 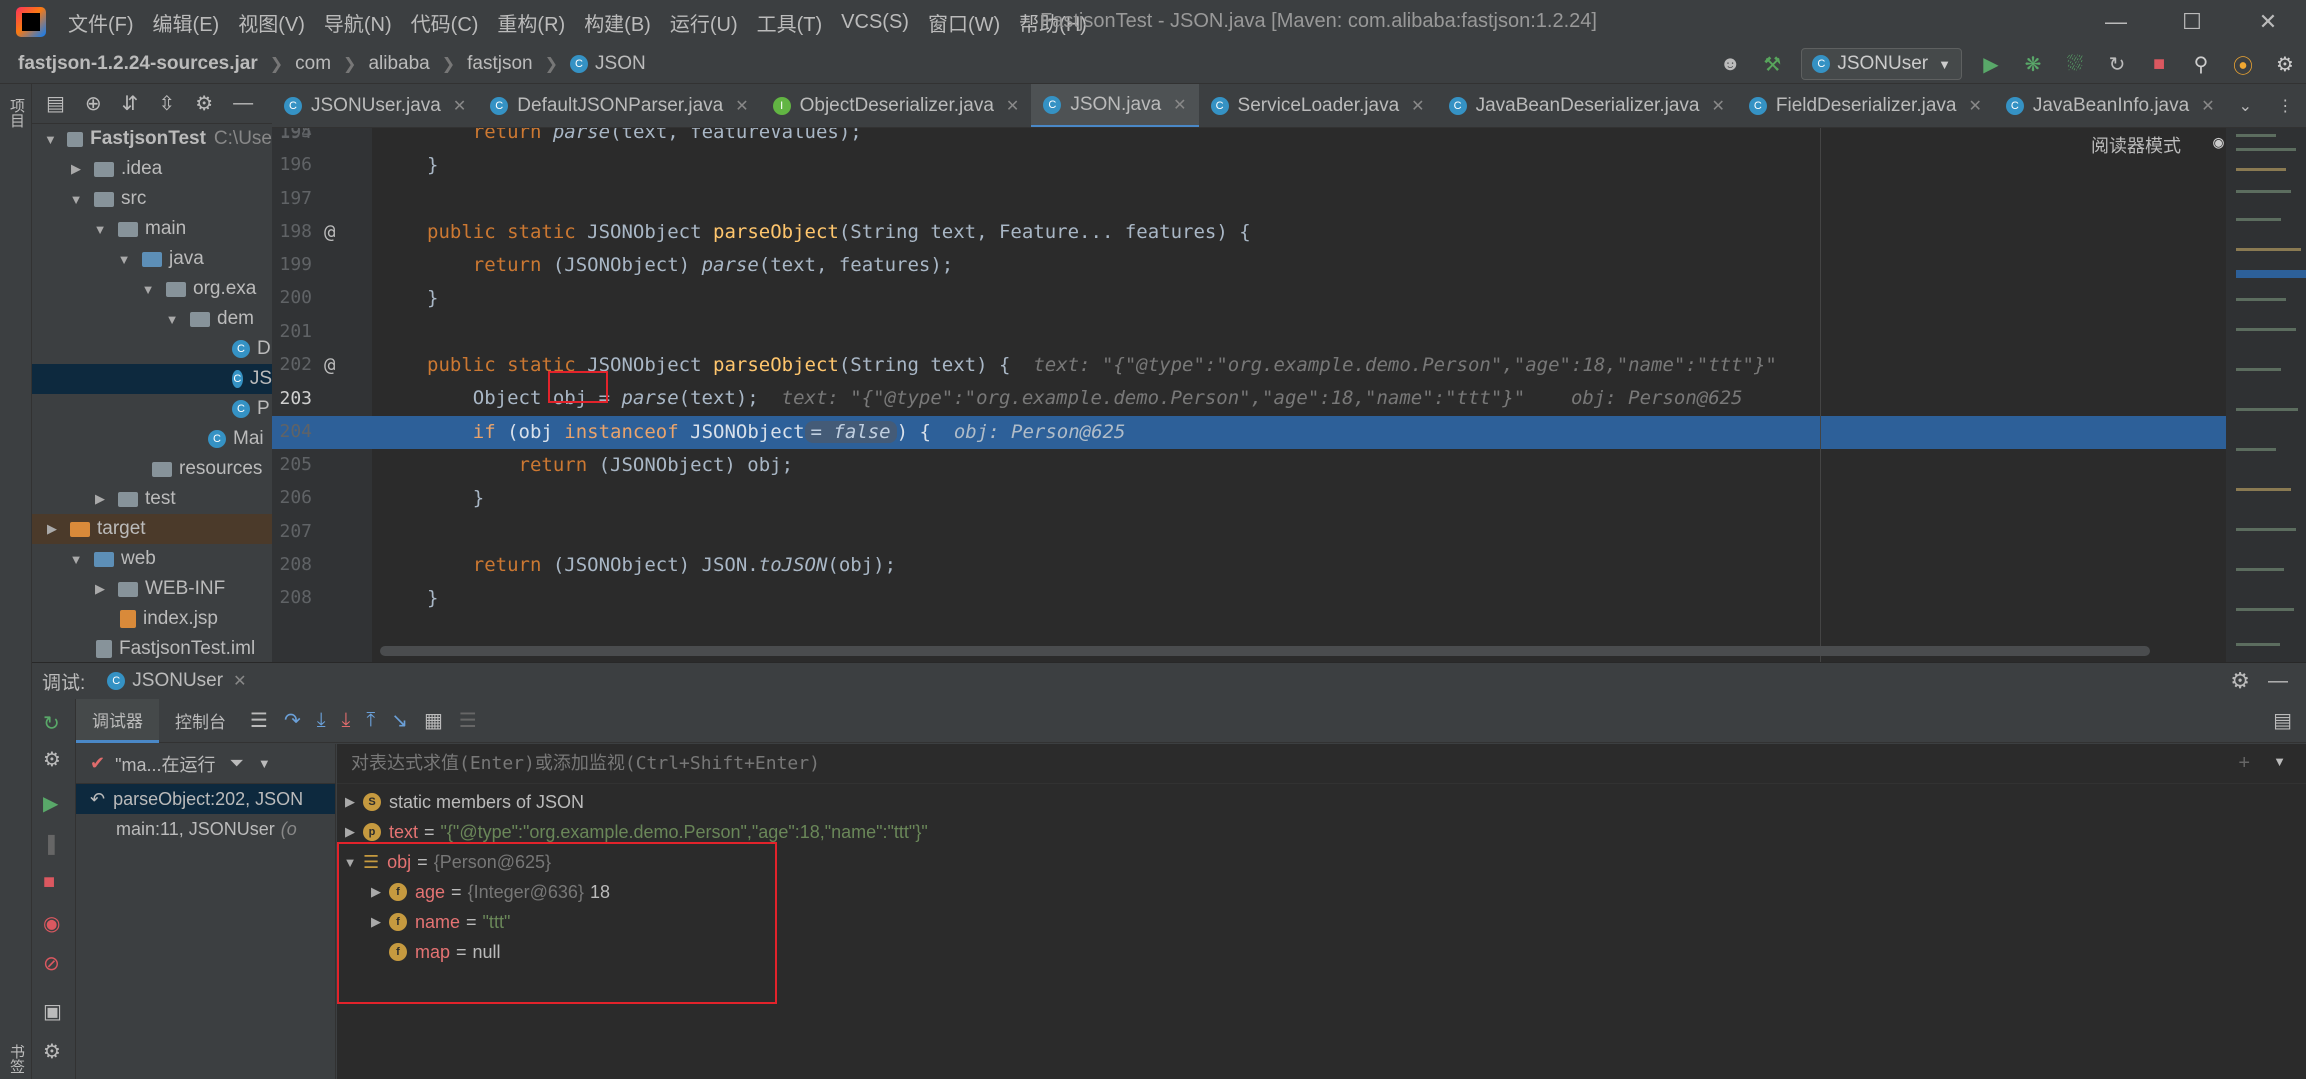 I want to click on run-config-select: C JSONUser ▼, so click(x=1881, y=64).